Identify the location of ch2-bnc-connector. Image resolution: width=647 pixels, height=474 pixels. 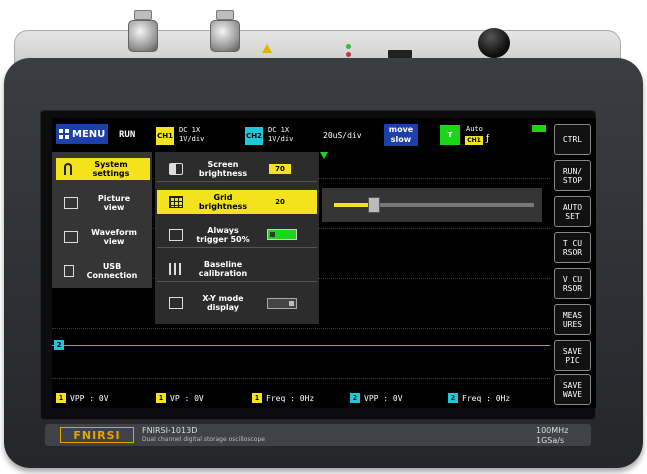
(225, 31).